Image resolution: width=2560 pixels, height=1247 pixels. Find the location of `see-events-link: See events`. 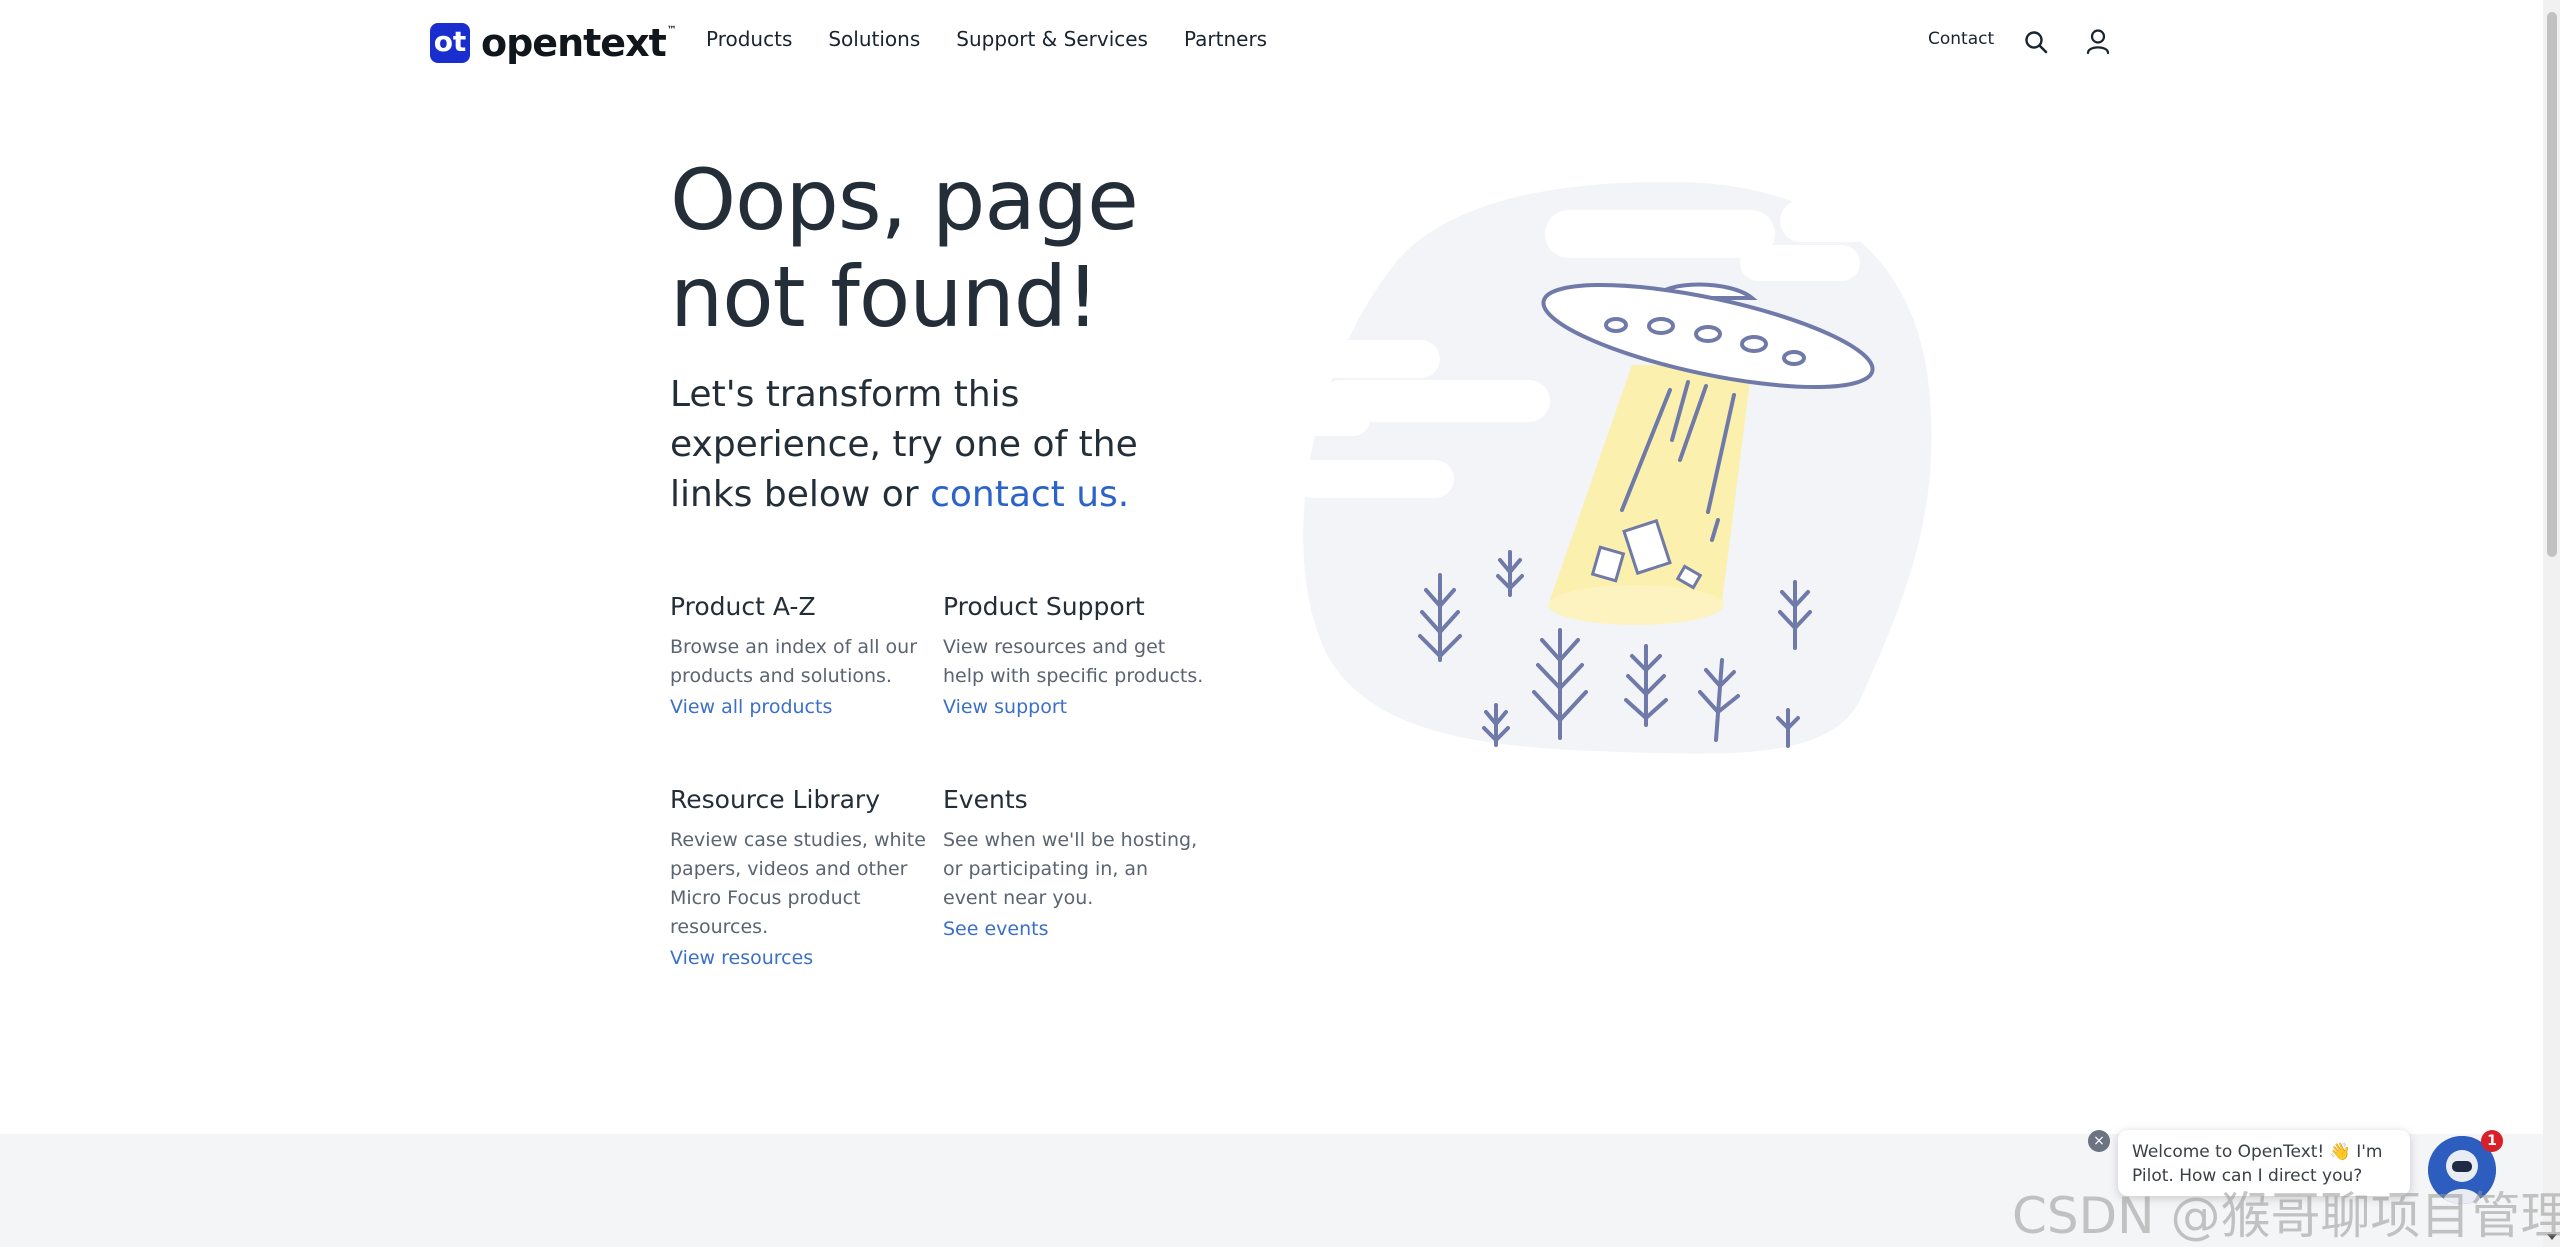

see-events-link: See events is located at coordinates (1075, 929).